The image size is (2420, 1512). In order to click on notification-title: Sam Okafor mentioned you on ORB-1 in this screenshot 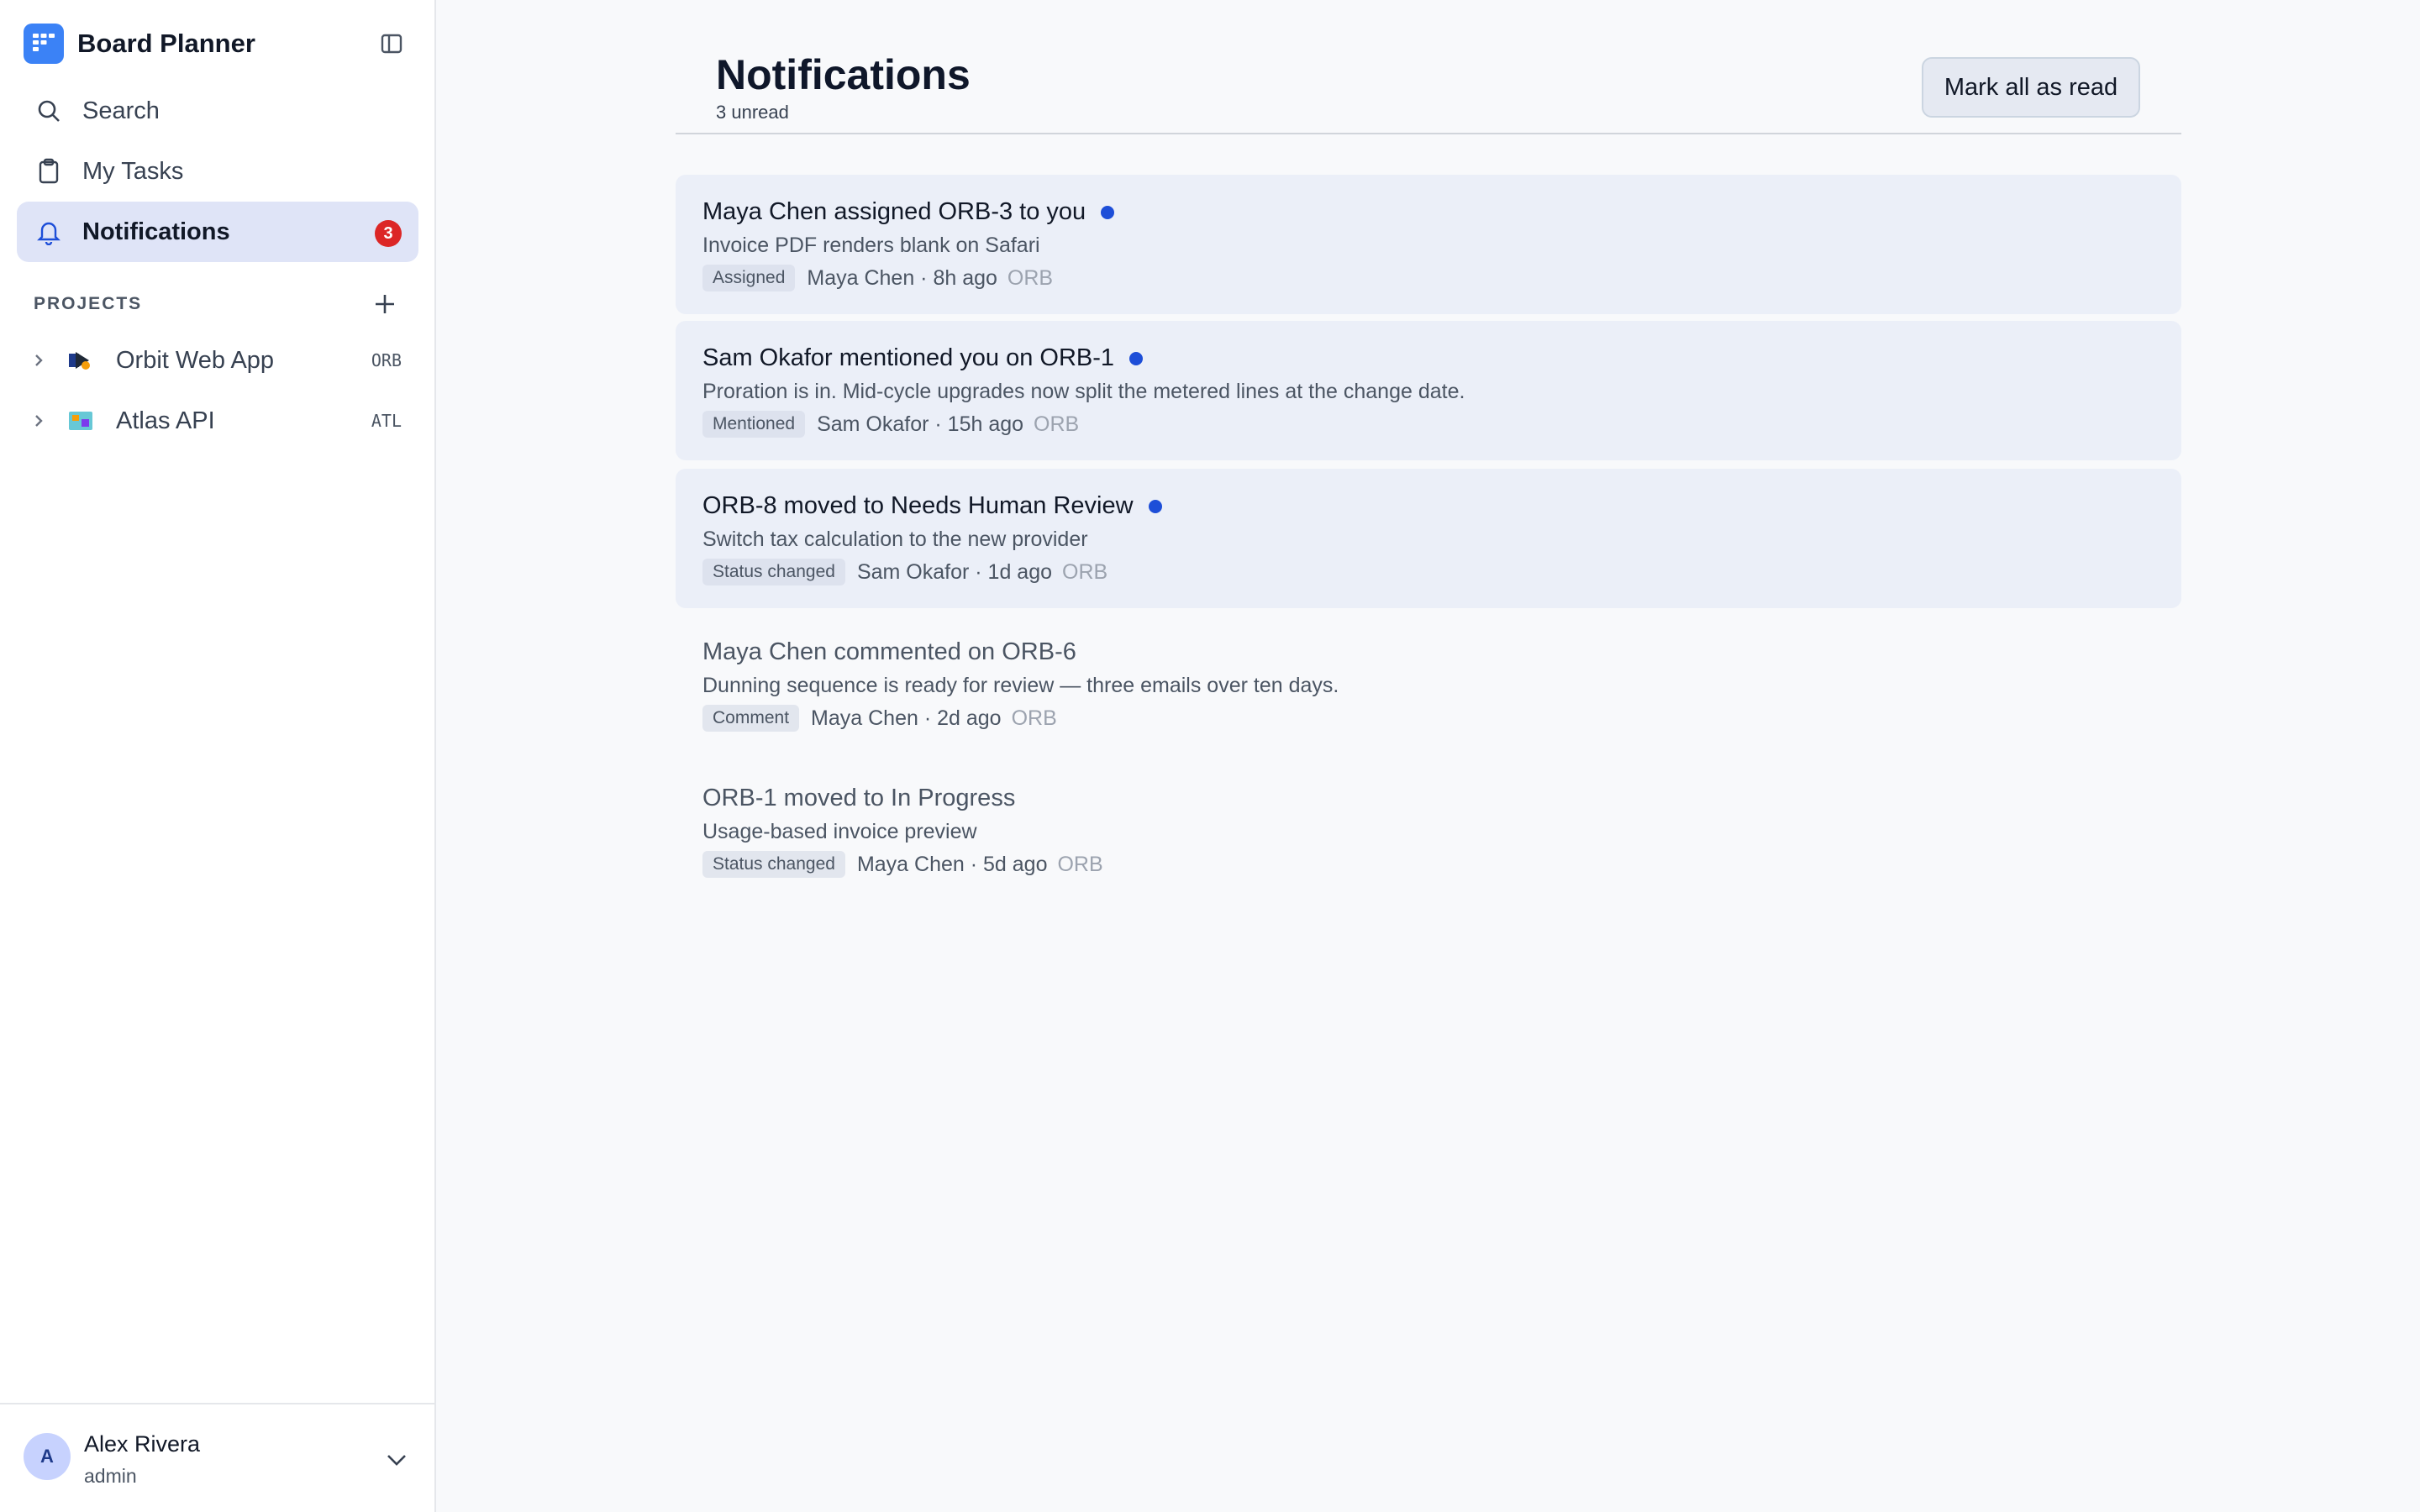, I will do `click(908, 357)`.